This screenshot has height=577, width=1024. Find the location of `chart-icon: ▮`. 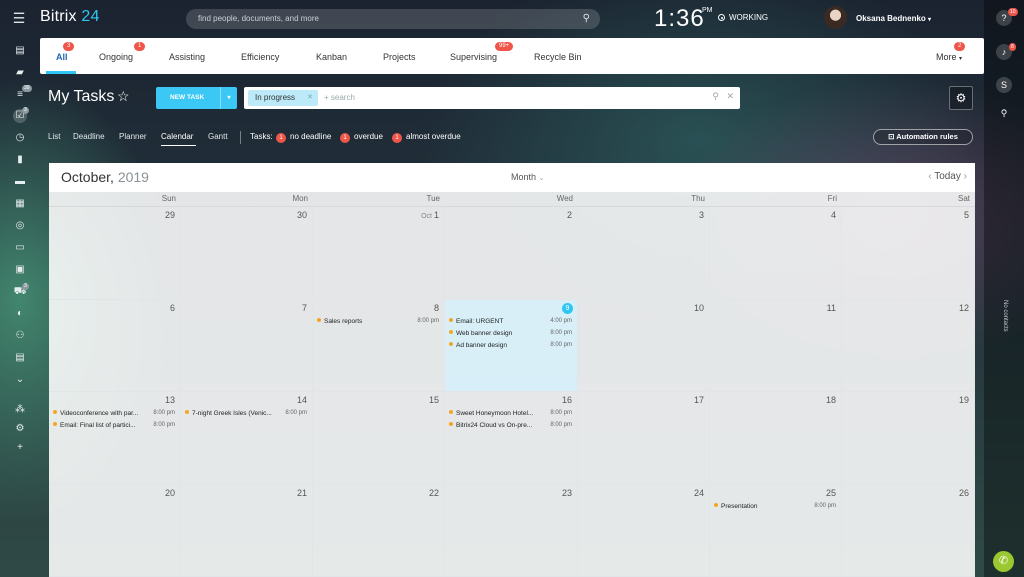

chart-icon: ▮ is located at coordinates (20, 160).